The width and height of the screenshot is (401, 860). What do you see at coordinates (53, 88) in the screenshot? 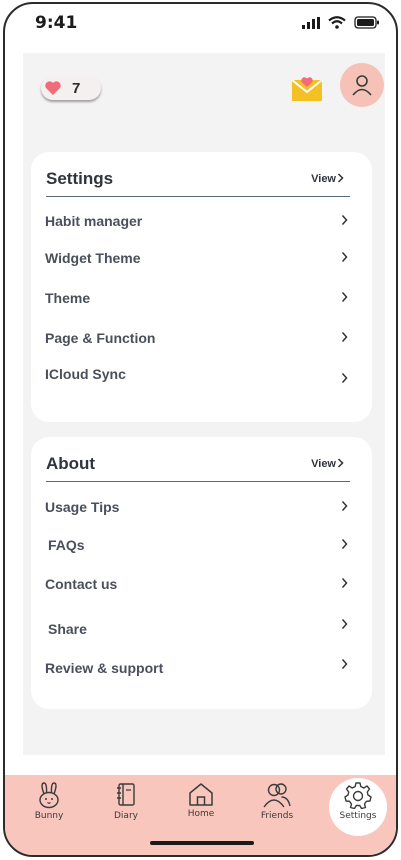
I see `heart-icon` at bounding box center [53, 88].